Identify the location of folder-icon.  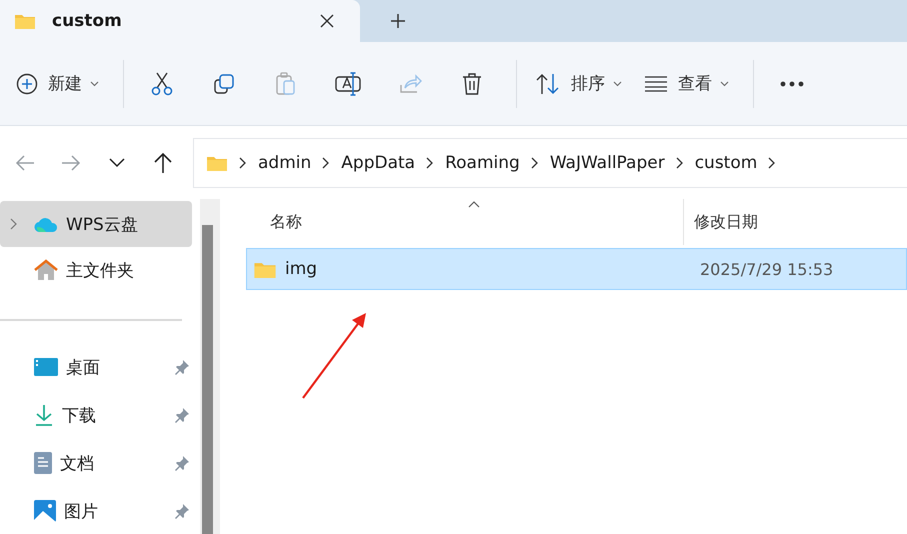
(25, 21).